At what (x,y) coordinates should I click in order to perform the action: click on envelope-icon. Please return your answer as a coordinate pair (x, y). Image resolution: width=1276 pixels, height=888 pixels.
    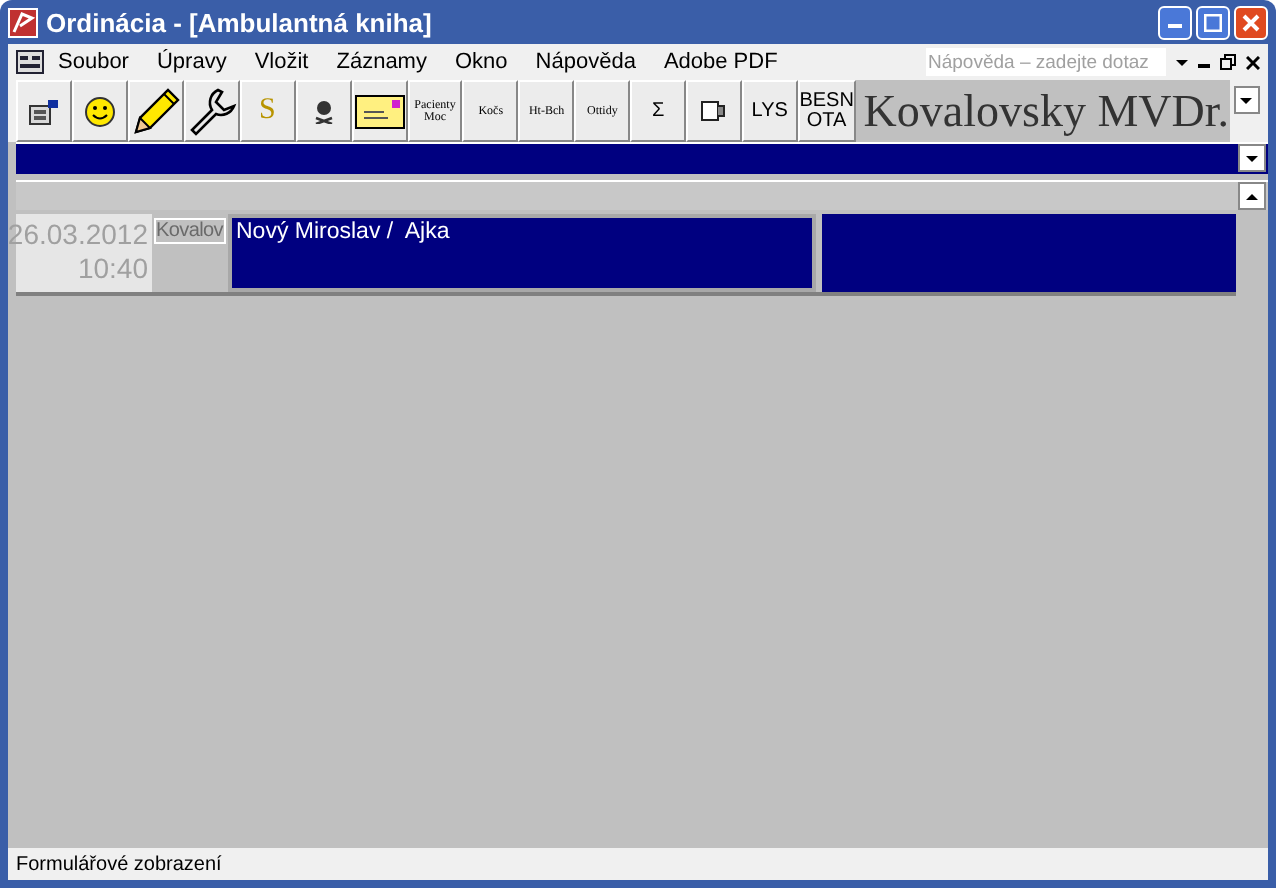
    Looking at the image, I should click on (379, 111).